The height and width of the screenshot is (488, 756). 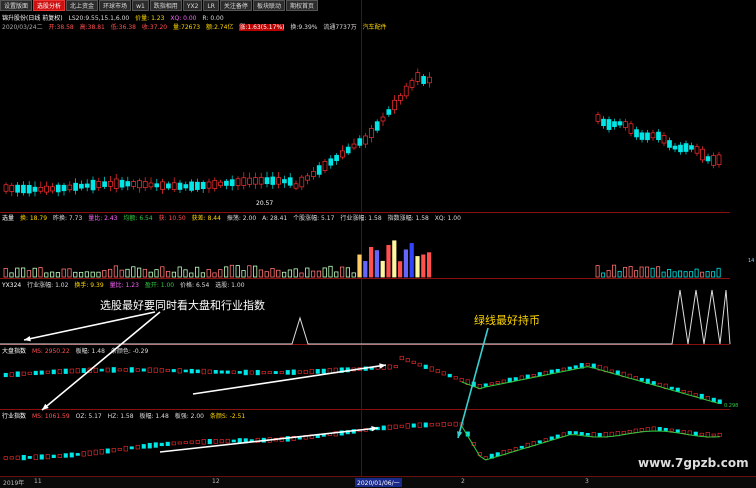 I want to click on axis-highlight-date: 2020/01/06/一, so click(x=378, y=482).